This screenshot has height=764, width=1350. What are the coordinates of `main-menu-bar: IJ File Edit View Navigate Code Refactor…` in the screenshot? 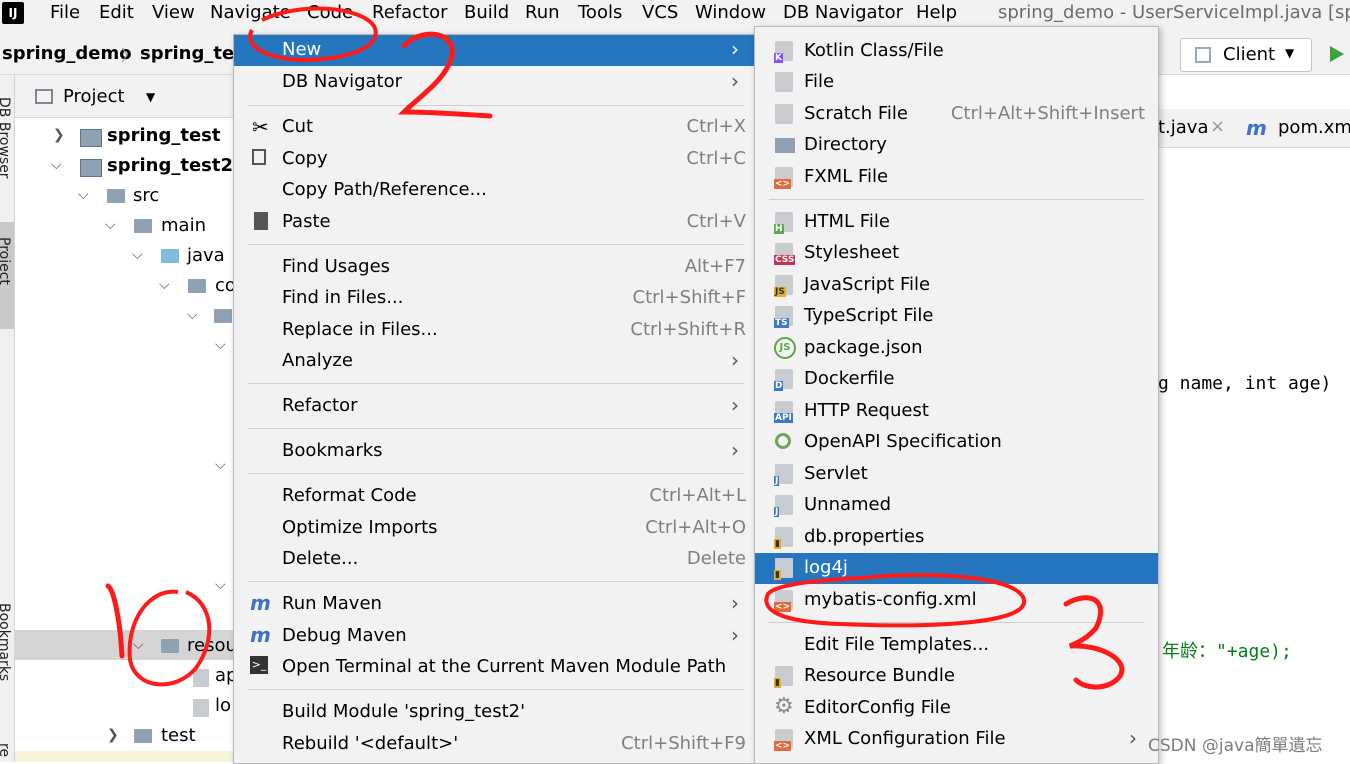 It's located at (675, 13).